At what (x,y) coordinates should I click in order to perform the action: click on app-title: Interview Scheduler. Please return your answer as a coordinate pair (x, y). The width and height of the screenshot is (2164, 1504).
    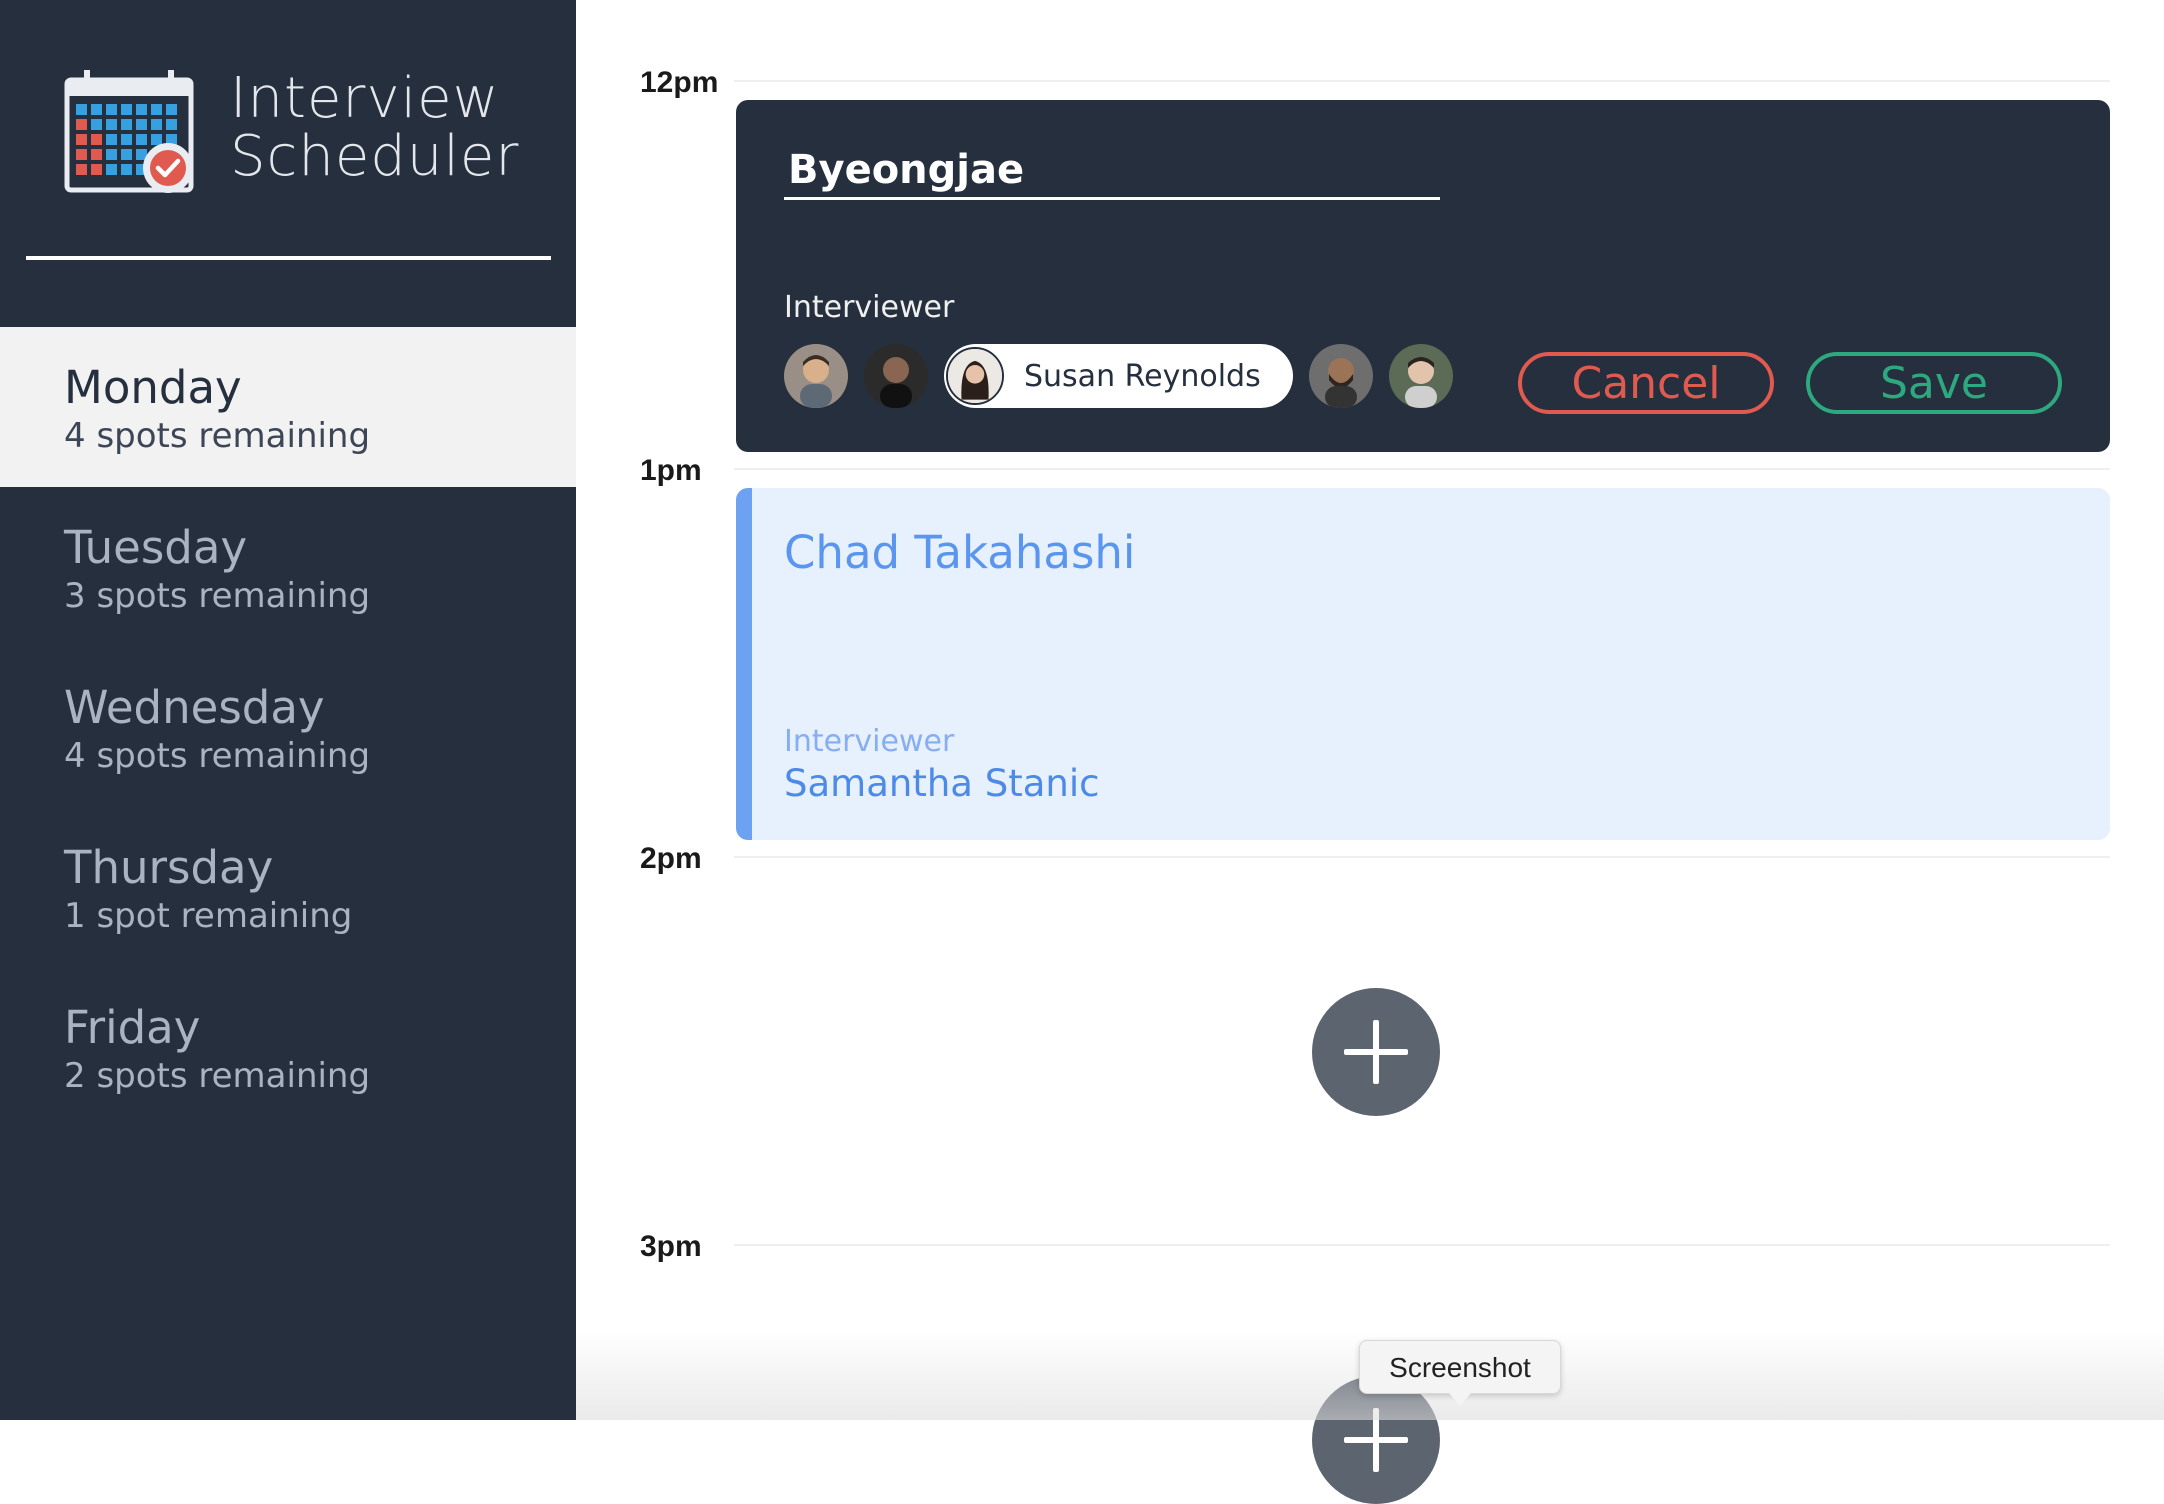
    Looking at the image, I should click on (374, 128).